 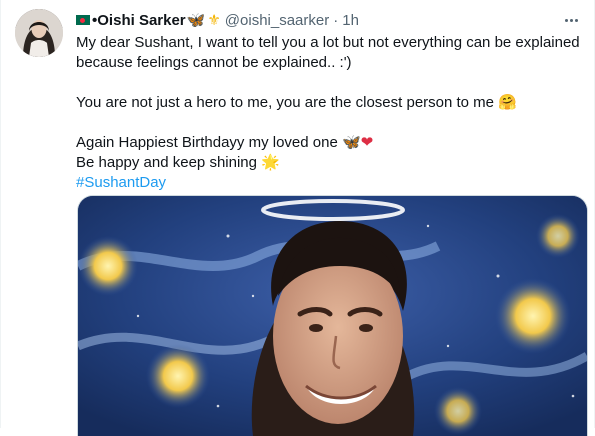 What do you see at coordinates (367, 142) in the screenshot?
I see `heart-icon: ❤` at bounding box center [367, 142].